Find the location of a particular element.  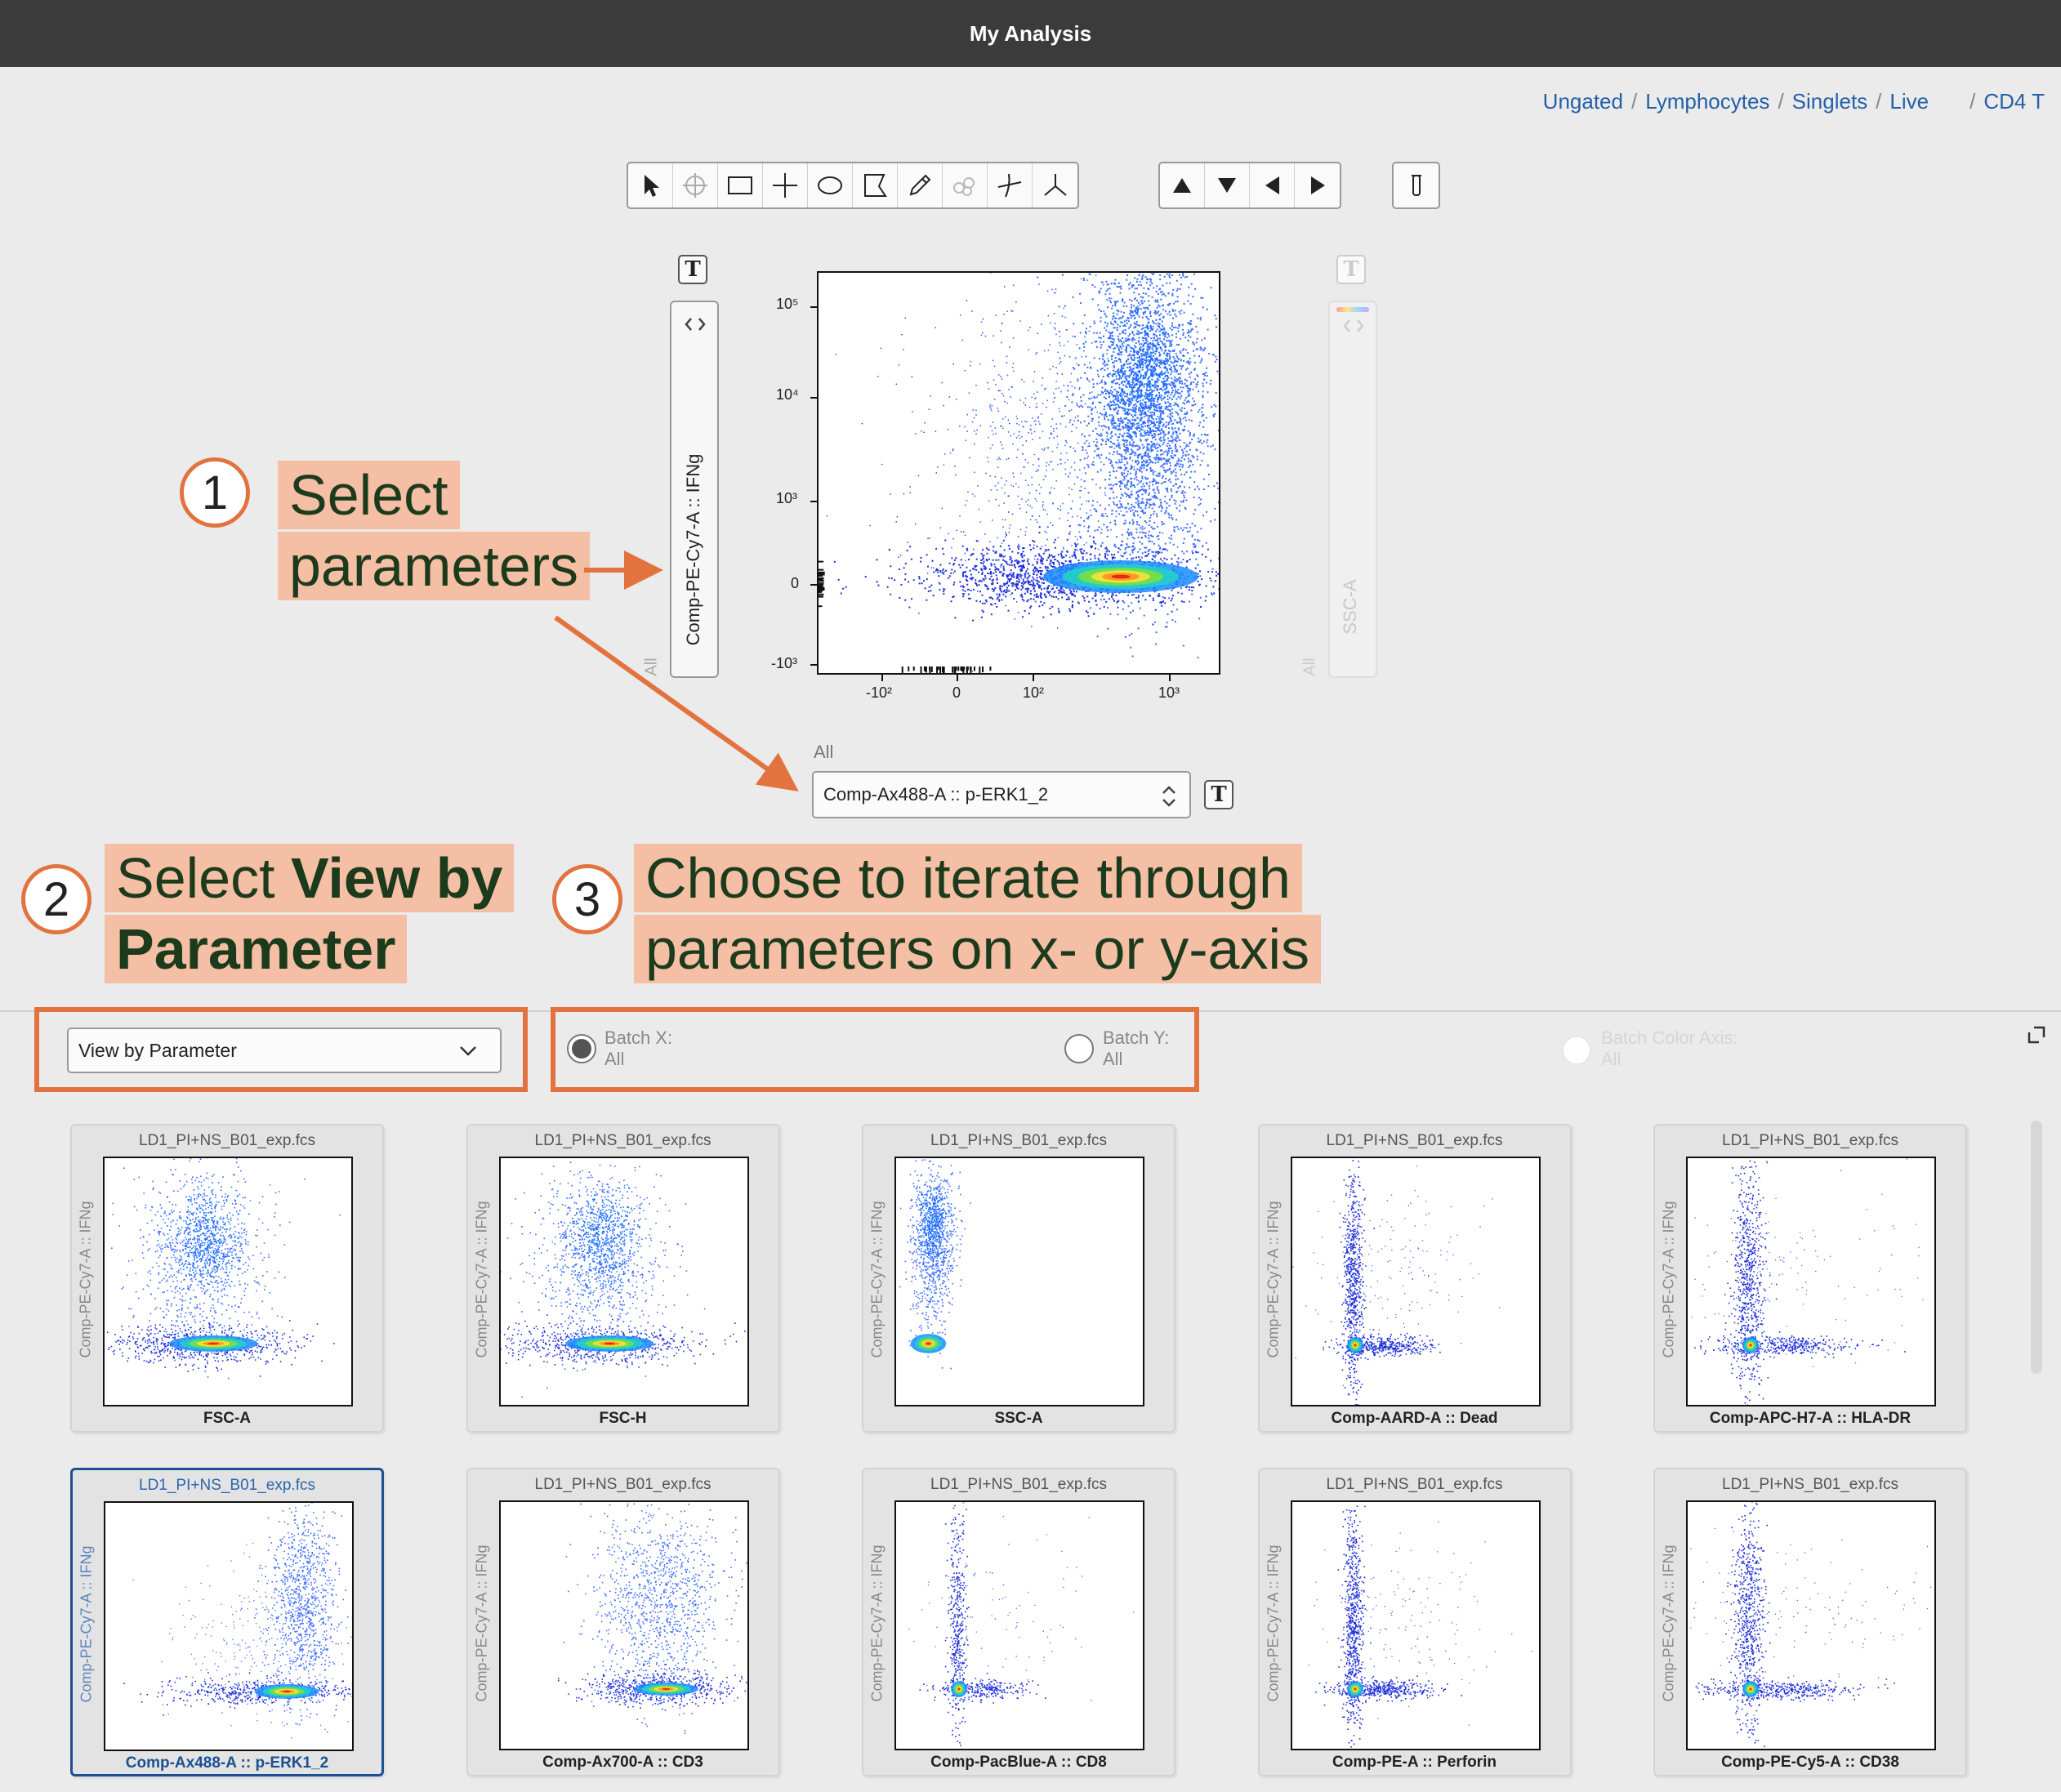

breadcrumb-singlets: Singlets is located at coordinates (1830, 101).